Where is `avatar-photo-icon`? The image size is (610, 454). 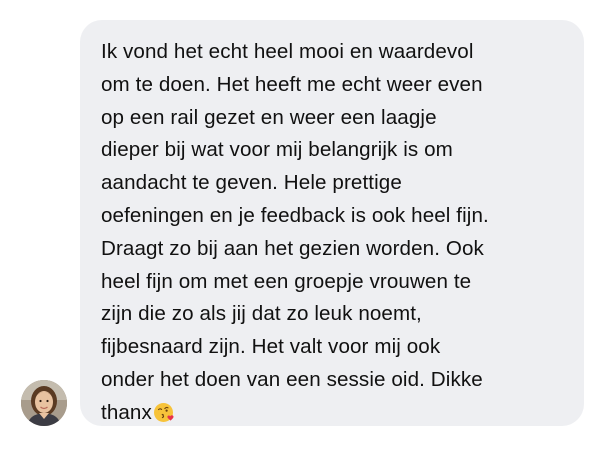
avatar-photo-icon is located at coordinates (44, 403).